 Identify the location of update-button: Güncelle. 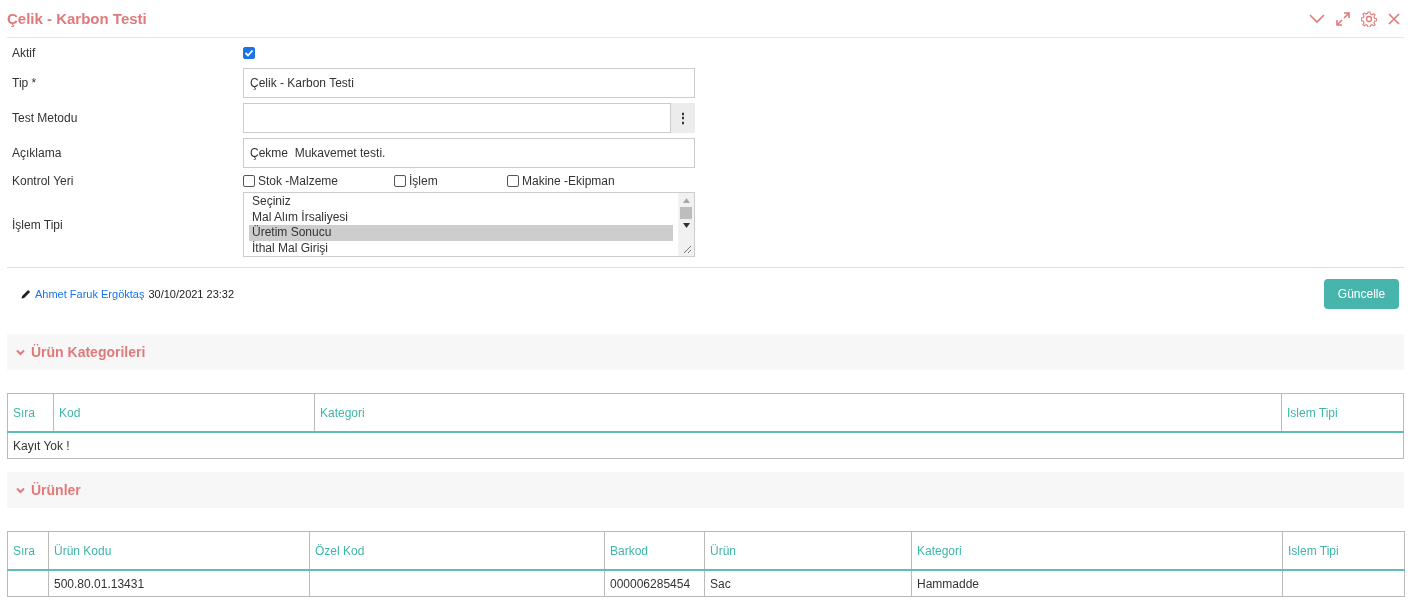
(1361, 294).